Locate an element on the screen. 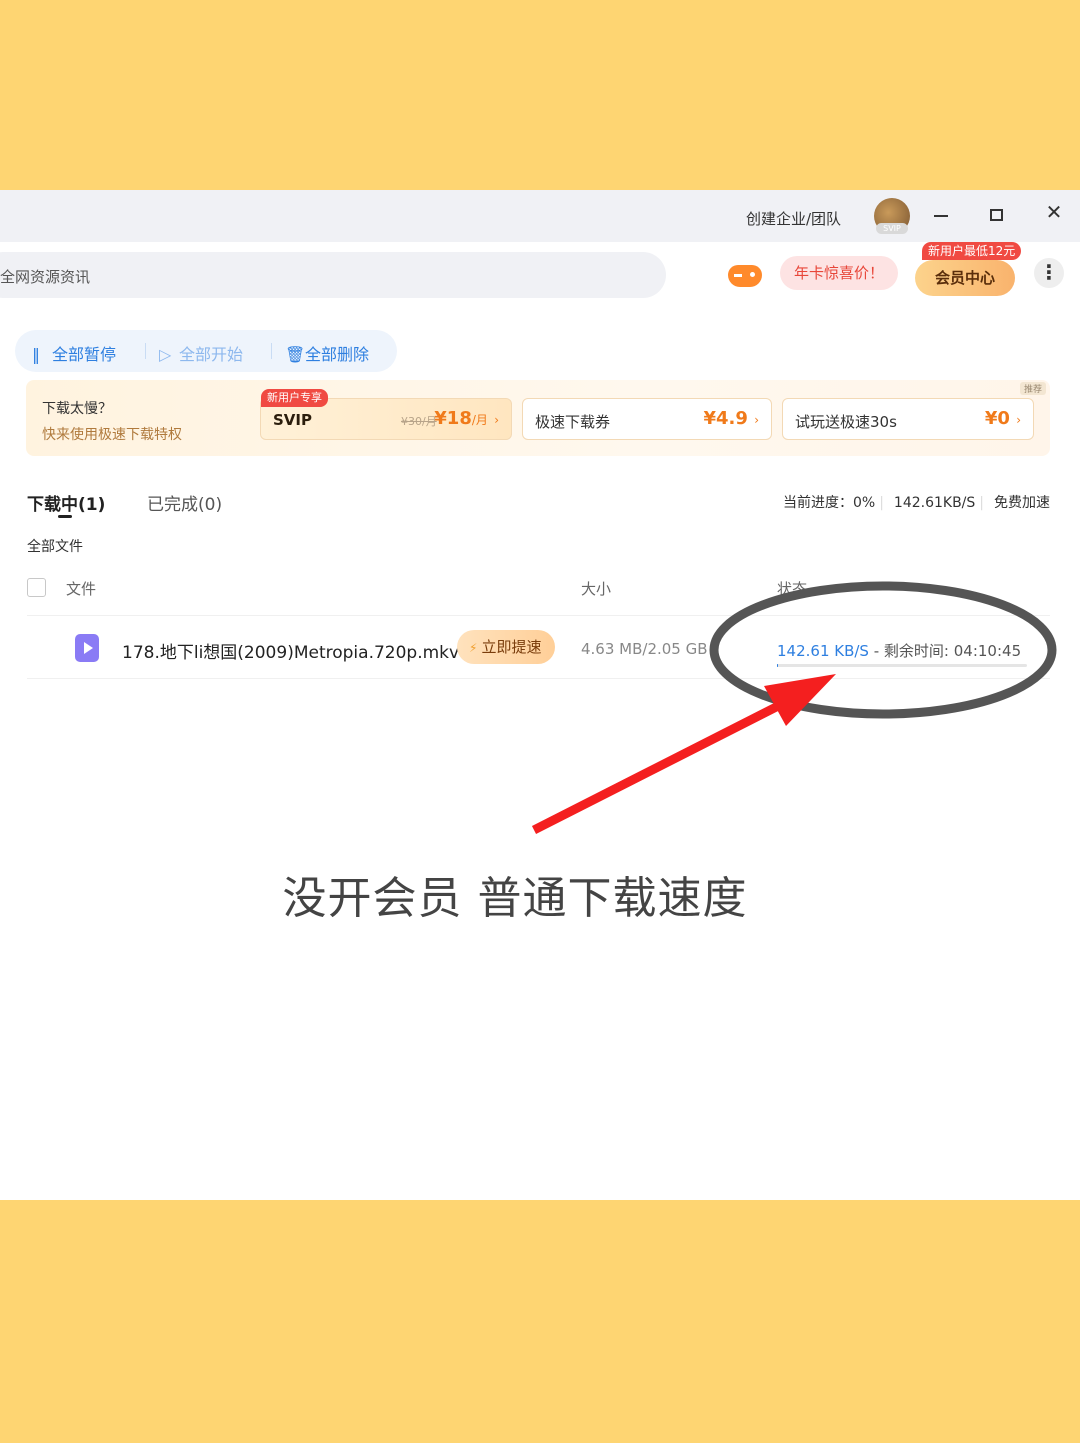 This screenshot has width=1080, height=1443. annotation-overlay is located at coordinates (794, 708).